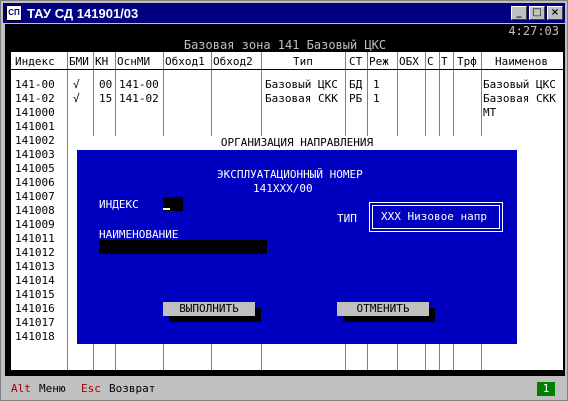 The width and height of the screenshot is (568, 401). I want to click on cell-name: Базовый ЦКС, so click(519, 84).